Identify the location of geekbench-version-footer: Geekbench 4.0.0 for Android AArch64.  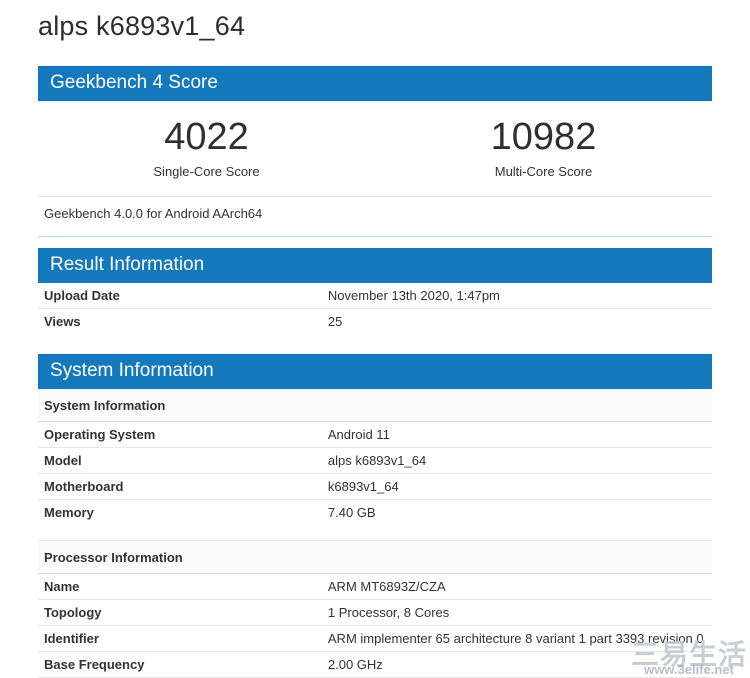
(375, 216).